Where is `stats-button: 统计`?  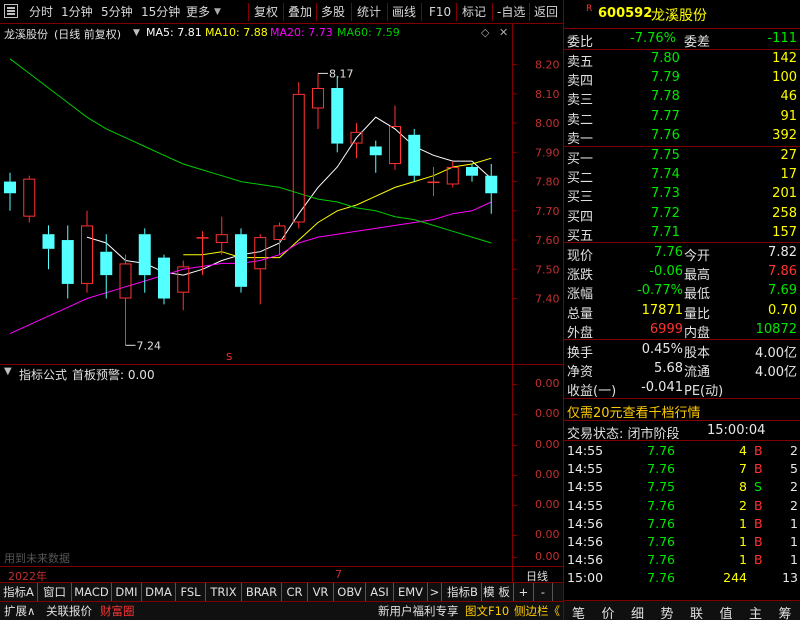
stats-button: 统计 is located at coordinates (369, 12).